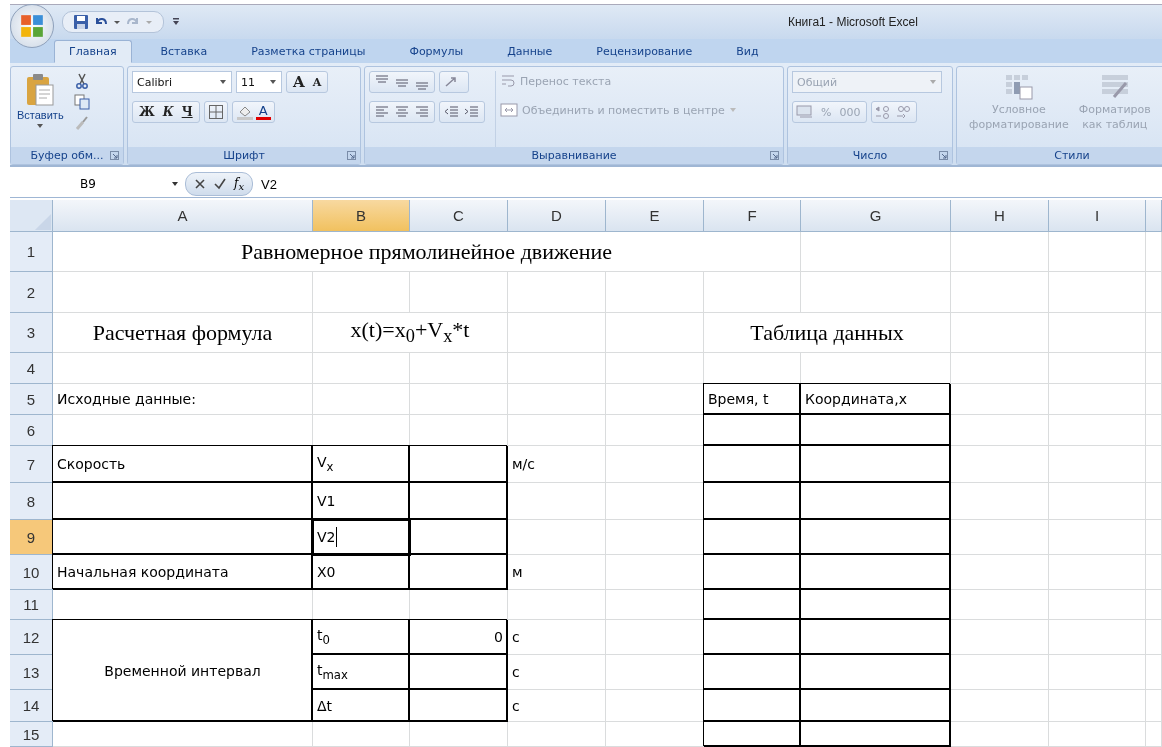  What do you see at coordinates (508, 81) in the screenshot?
I see `wrap-text-icon` at bounding box center [508, 81].